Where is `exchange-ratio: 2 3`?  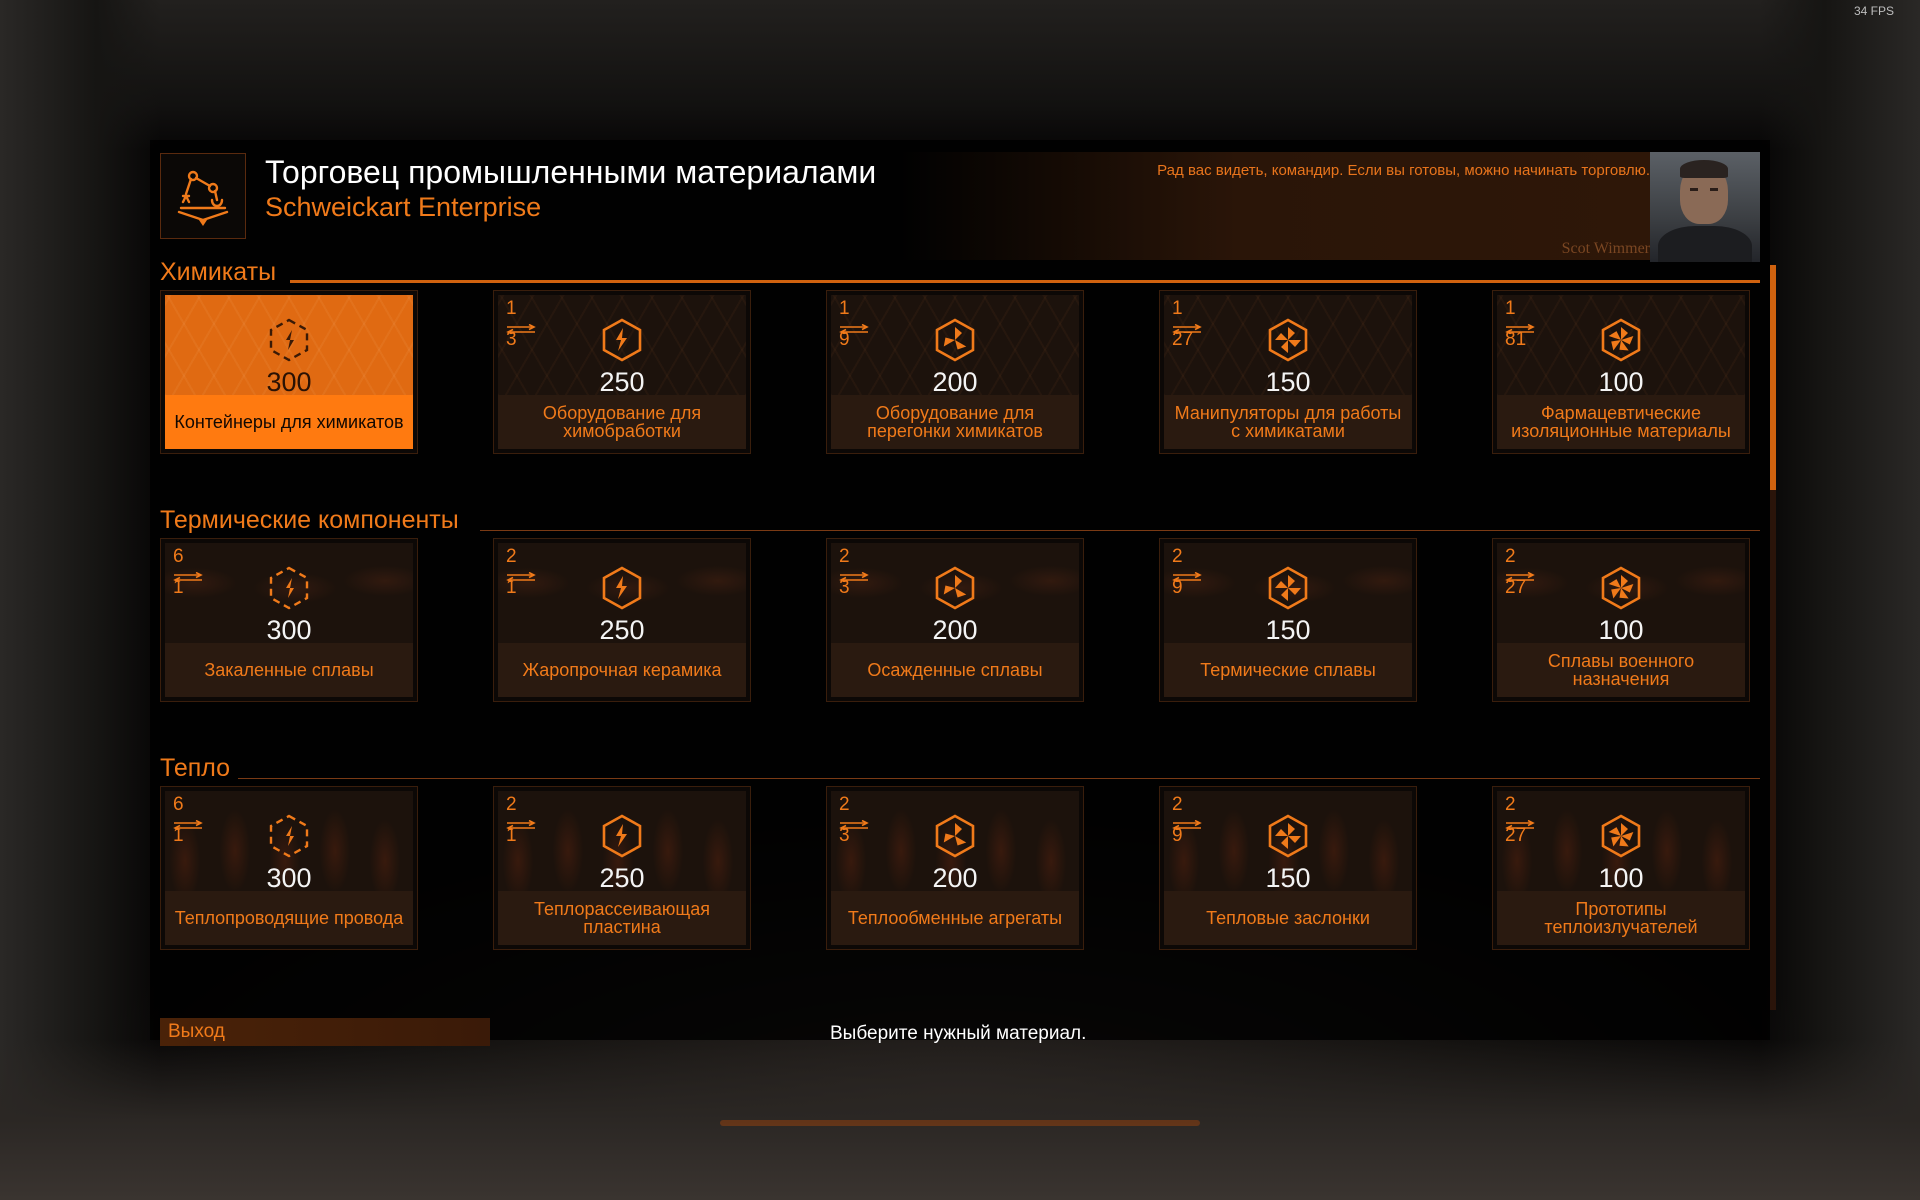 exchange-ratio: 2 3 is located at coordinates (856, 572).